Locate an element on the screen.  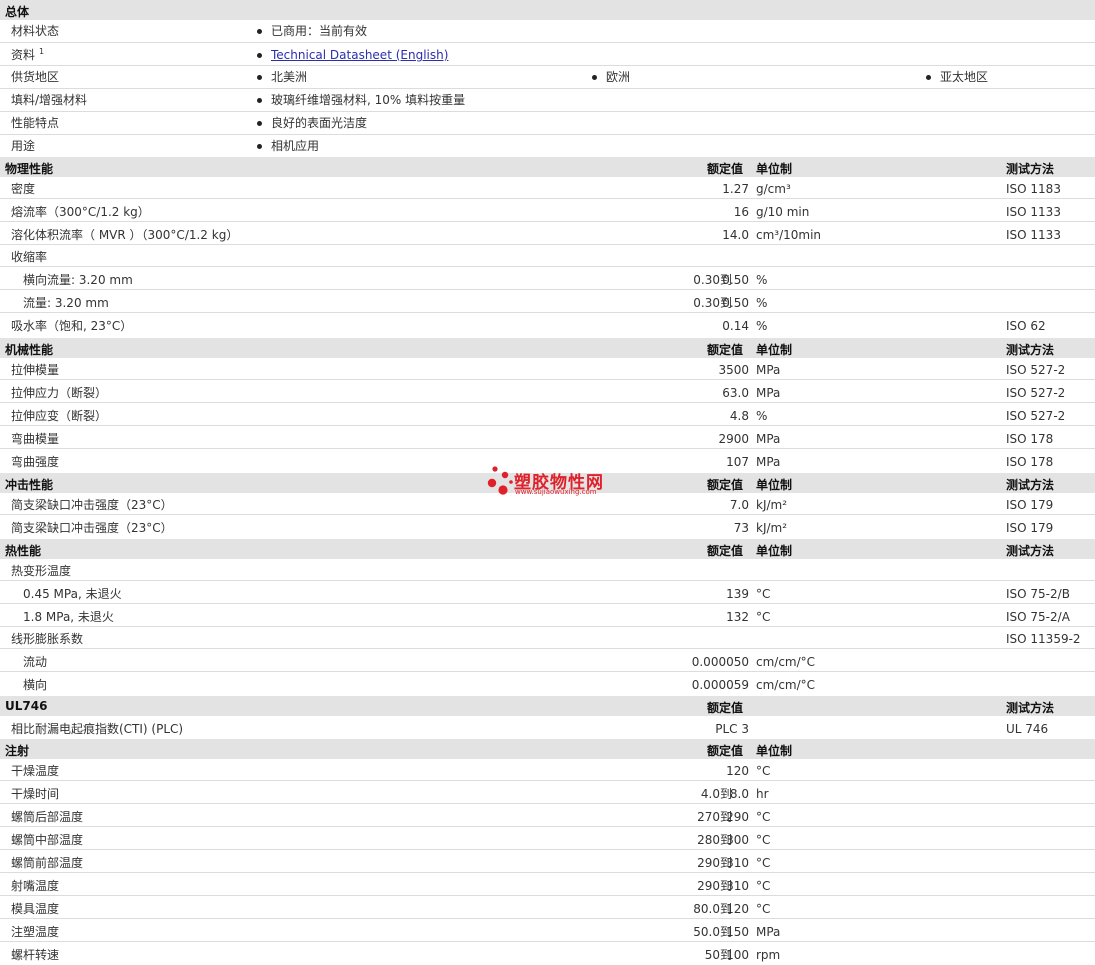
test-method: ISO 75-2/B is located at coordinates (1038, 594).